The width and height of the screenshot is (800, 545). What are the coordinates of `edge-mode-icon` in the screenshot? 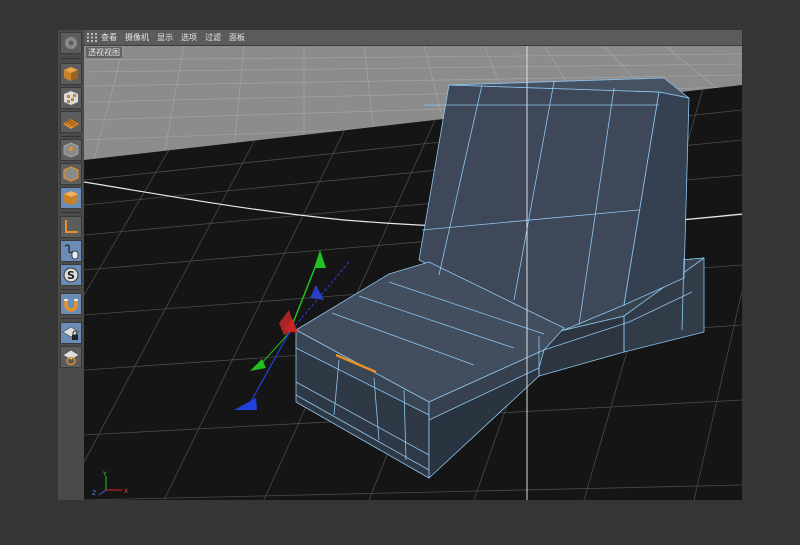 It's located at (71, 174).